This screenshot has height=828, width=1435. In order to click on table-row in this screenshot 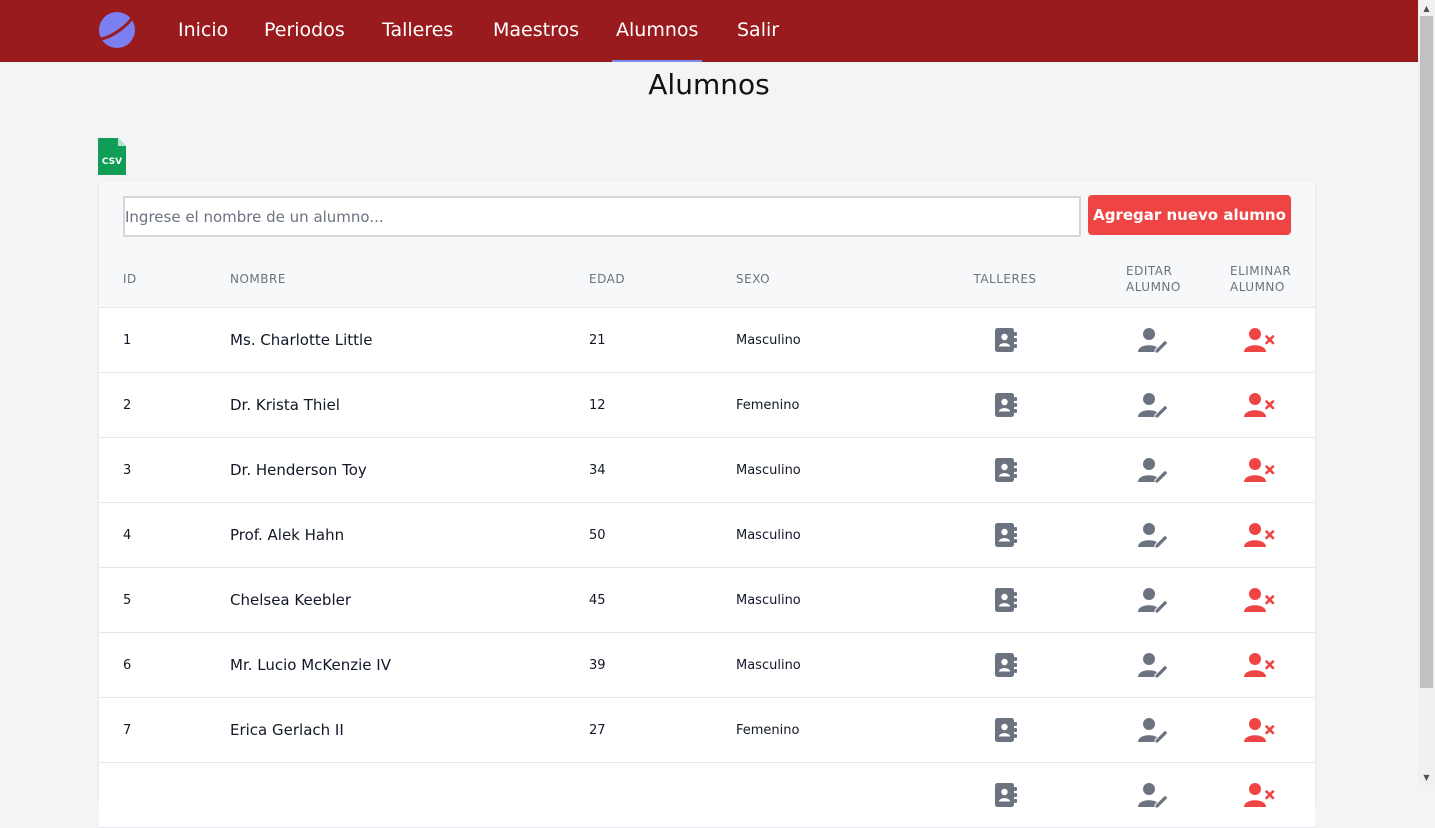, I will do `click(707, 795)`.